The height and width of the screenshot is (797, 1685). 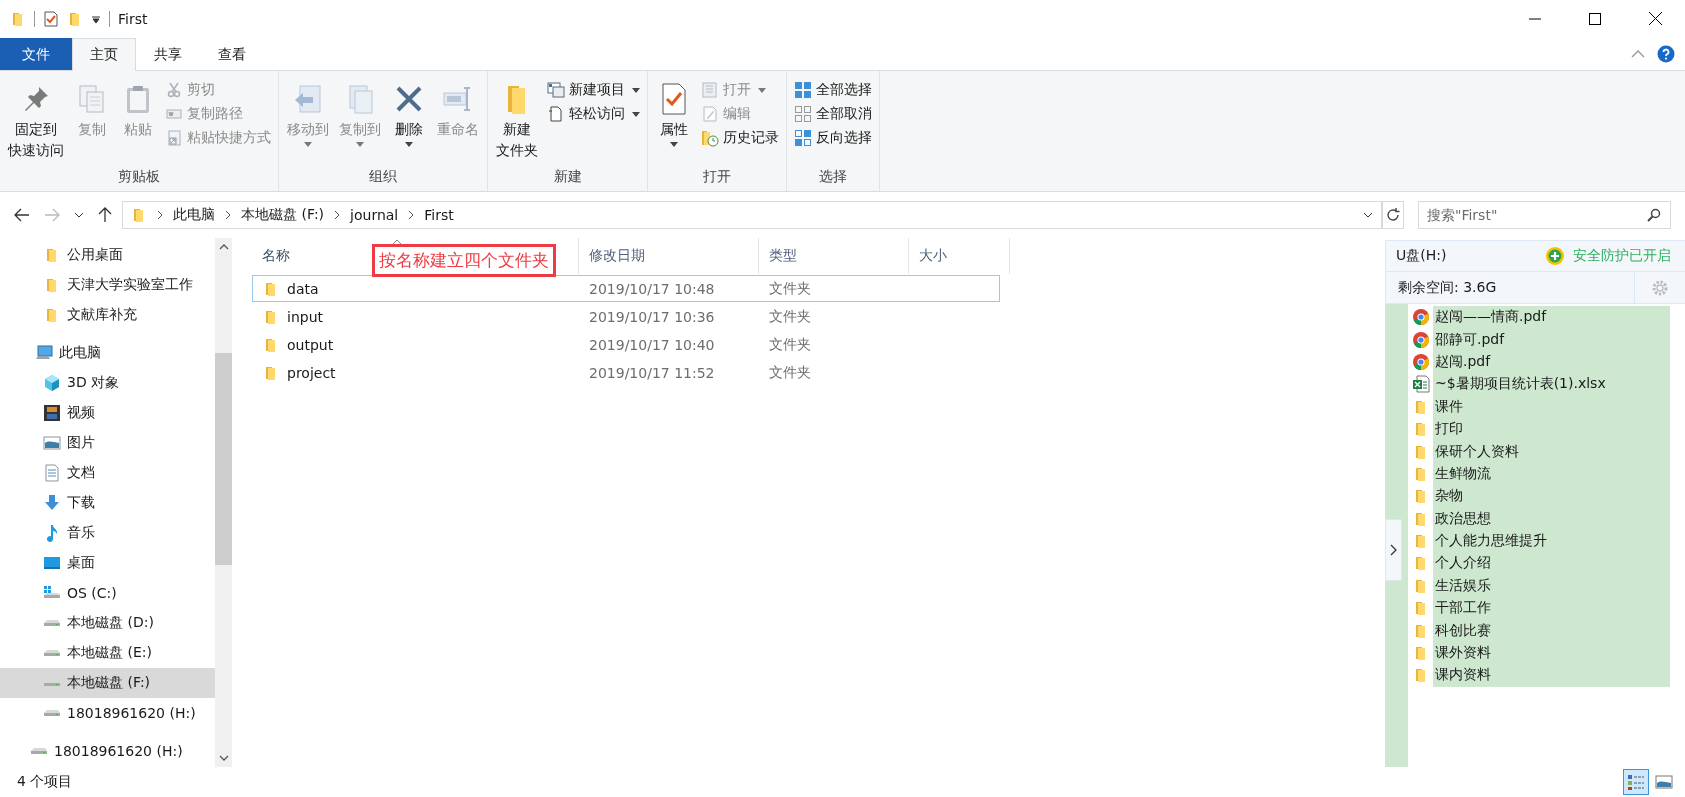 I want to click on group-label: 剪贴板, so click(x=139, y=176).